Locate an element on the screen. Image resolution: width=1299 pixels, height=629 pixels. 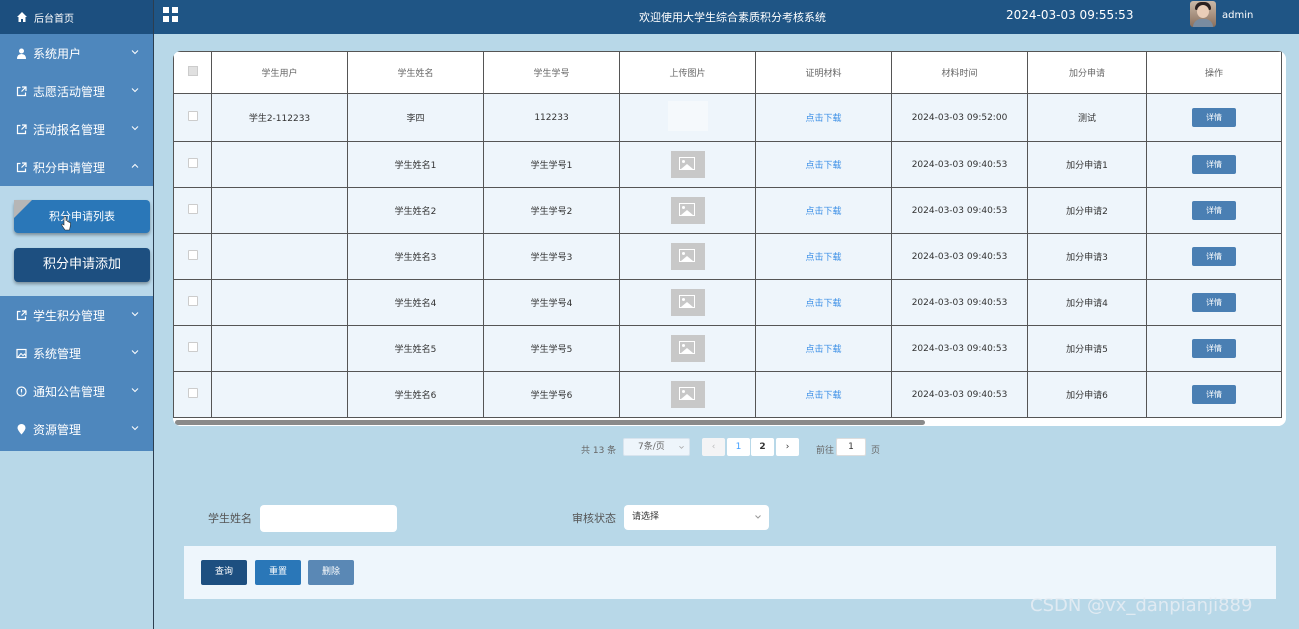
cell-image is located at coordinates (687, 164).